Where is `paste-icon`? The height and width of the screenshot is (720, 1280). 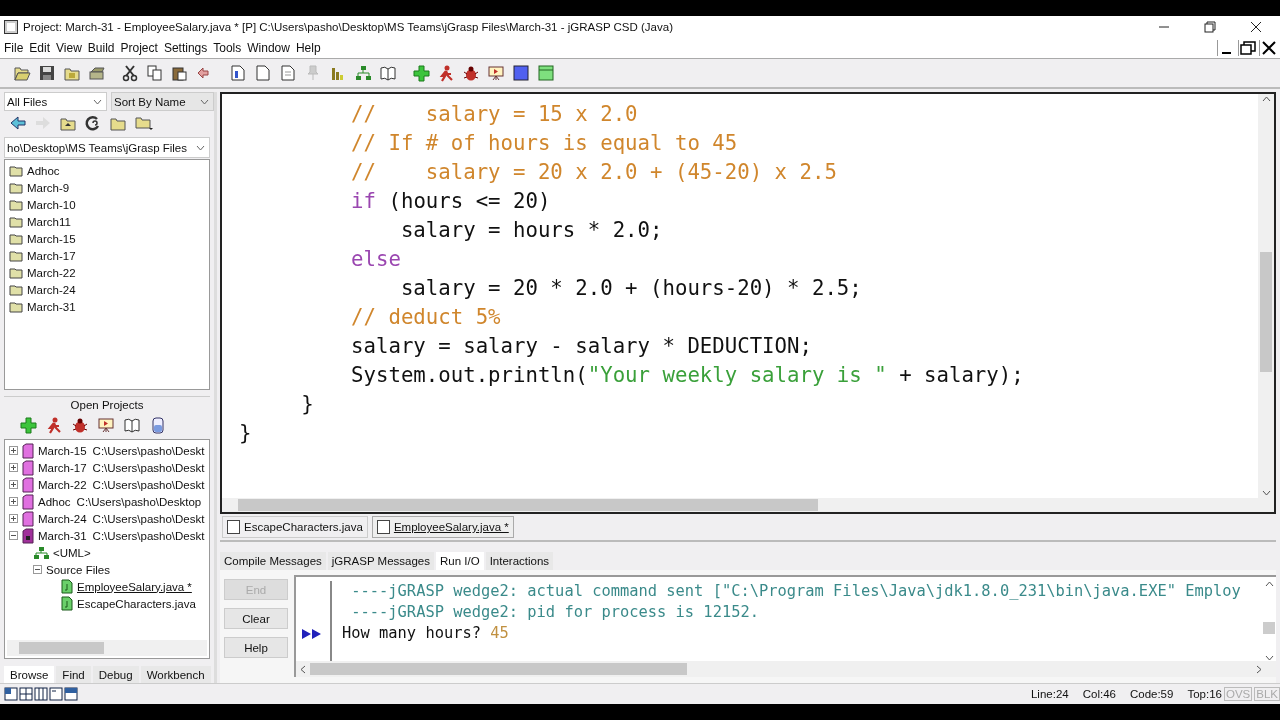
paste-icon is located at coordinates (180, 73).